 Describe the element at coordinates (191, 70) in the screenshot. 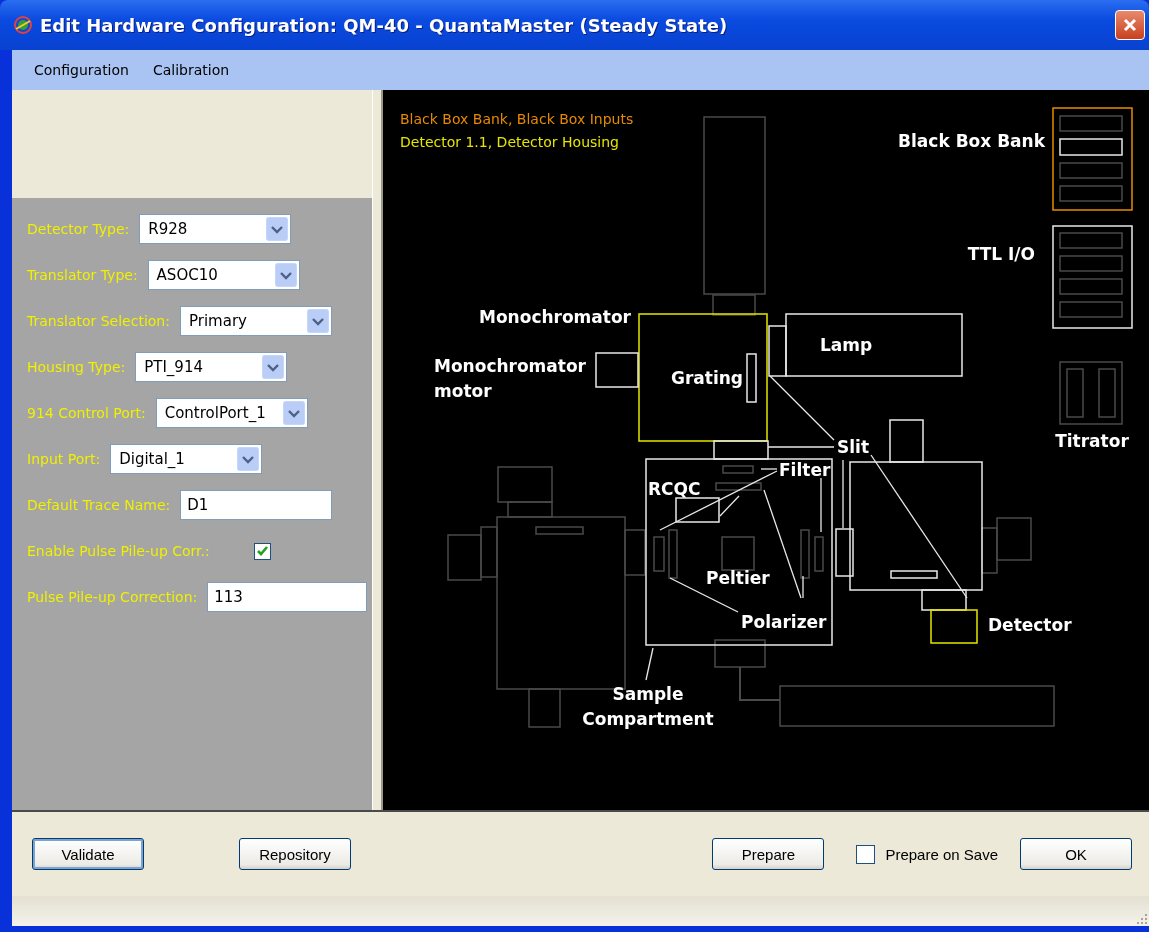

I see `menu-item: Calibration` at that location.